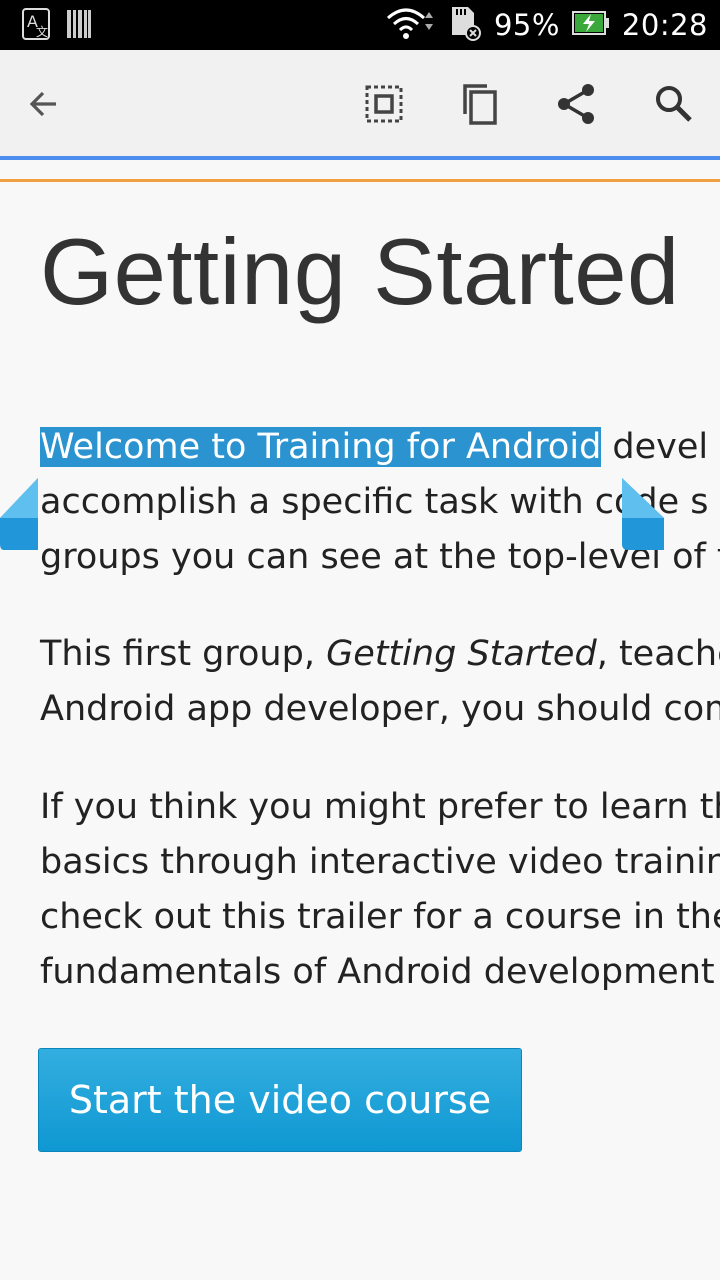  What do you see at coordinates (44, 104) in the screenshot?
I see `back-arrow-icon` at bounding box center [44, 104].